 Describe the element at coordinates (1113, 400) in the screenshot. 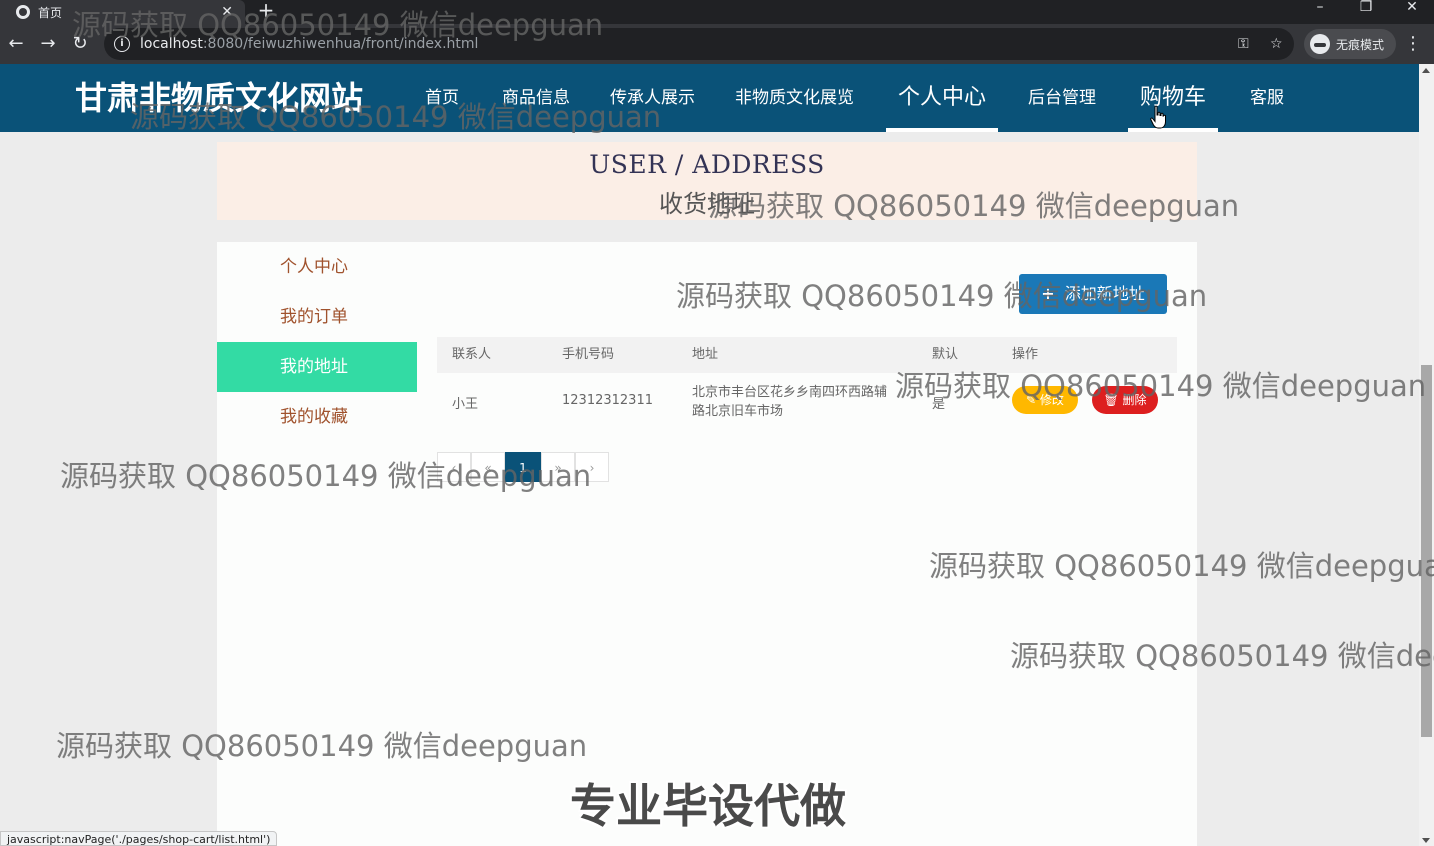

I see `trash-icon: 🗑` at that location.